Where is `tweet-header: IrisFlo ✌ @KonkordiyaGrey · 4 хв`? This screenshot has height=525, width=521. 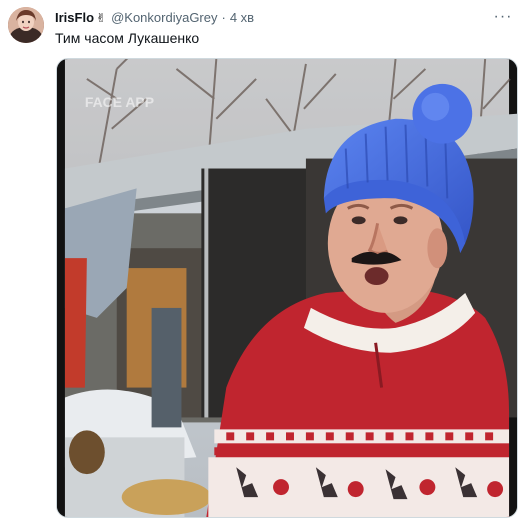 tweet-header: IrisFlo ✌ @KonkordiyaGrey · 4 хв is located at coordinates (154, 18).